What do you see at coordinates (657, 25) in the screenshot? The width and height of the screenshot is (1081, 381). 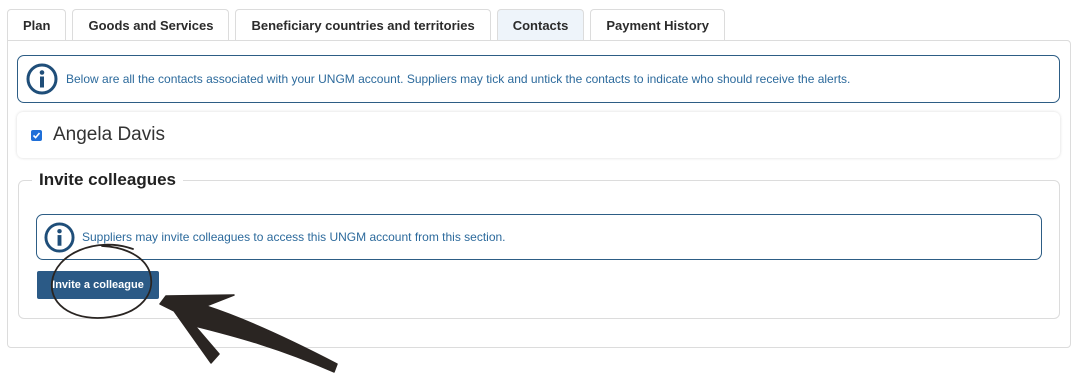 I see `tab-payment-history: Payment History` at bounding box center [657, 25].